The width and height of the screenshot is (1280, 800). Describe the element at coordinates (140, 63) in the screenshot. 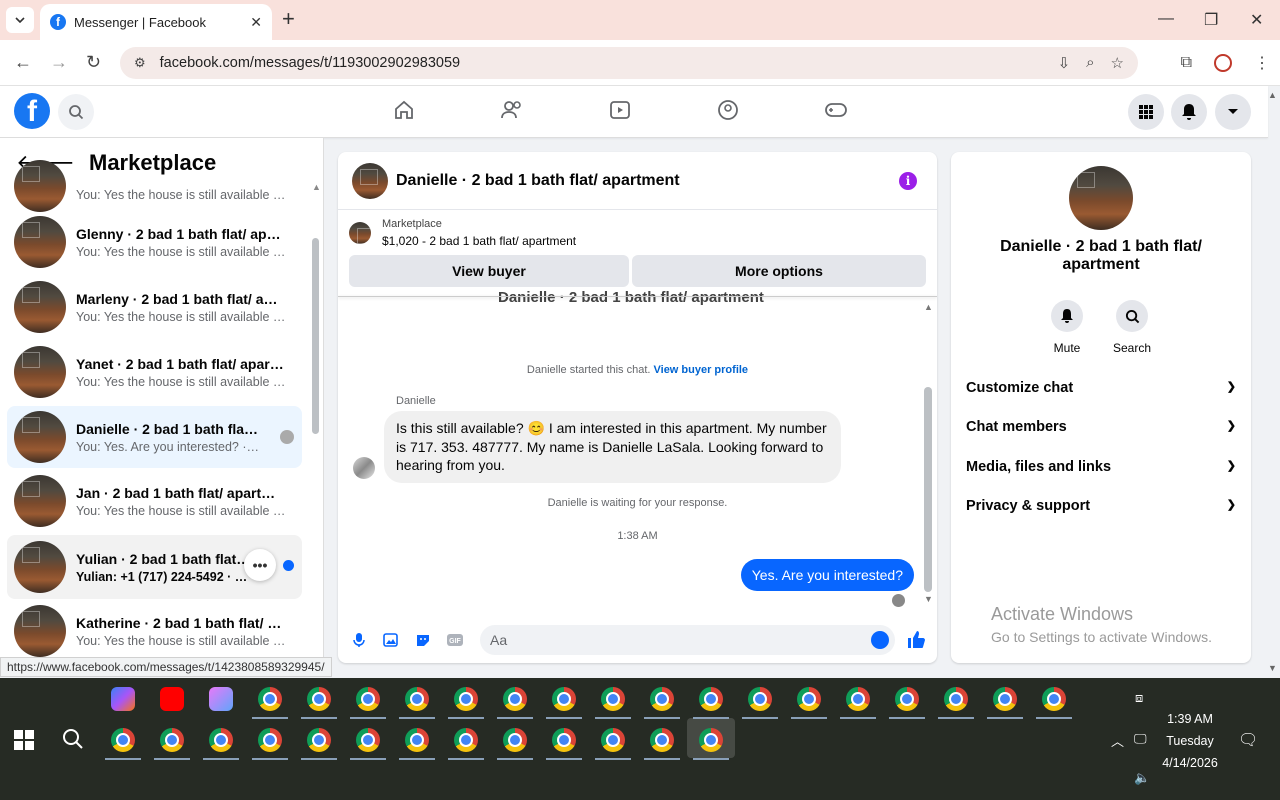

I see `site-settings-icon: ⚙` at that location.